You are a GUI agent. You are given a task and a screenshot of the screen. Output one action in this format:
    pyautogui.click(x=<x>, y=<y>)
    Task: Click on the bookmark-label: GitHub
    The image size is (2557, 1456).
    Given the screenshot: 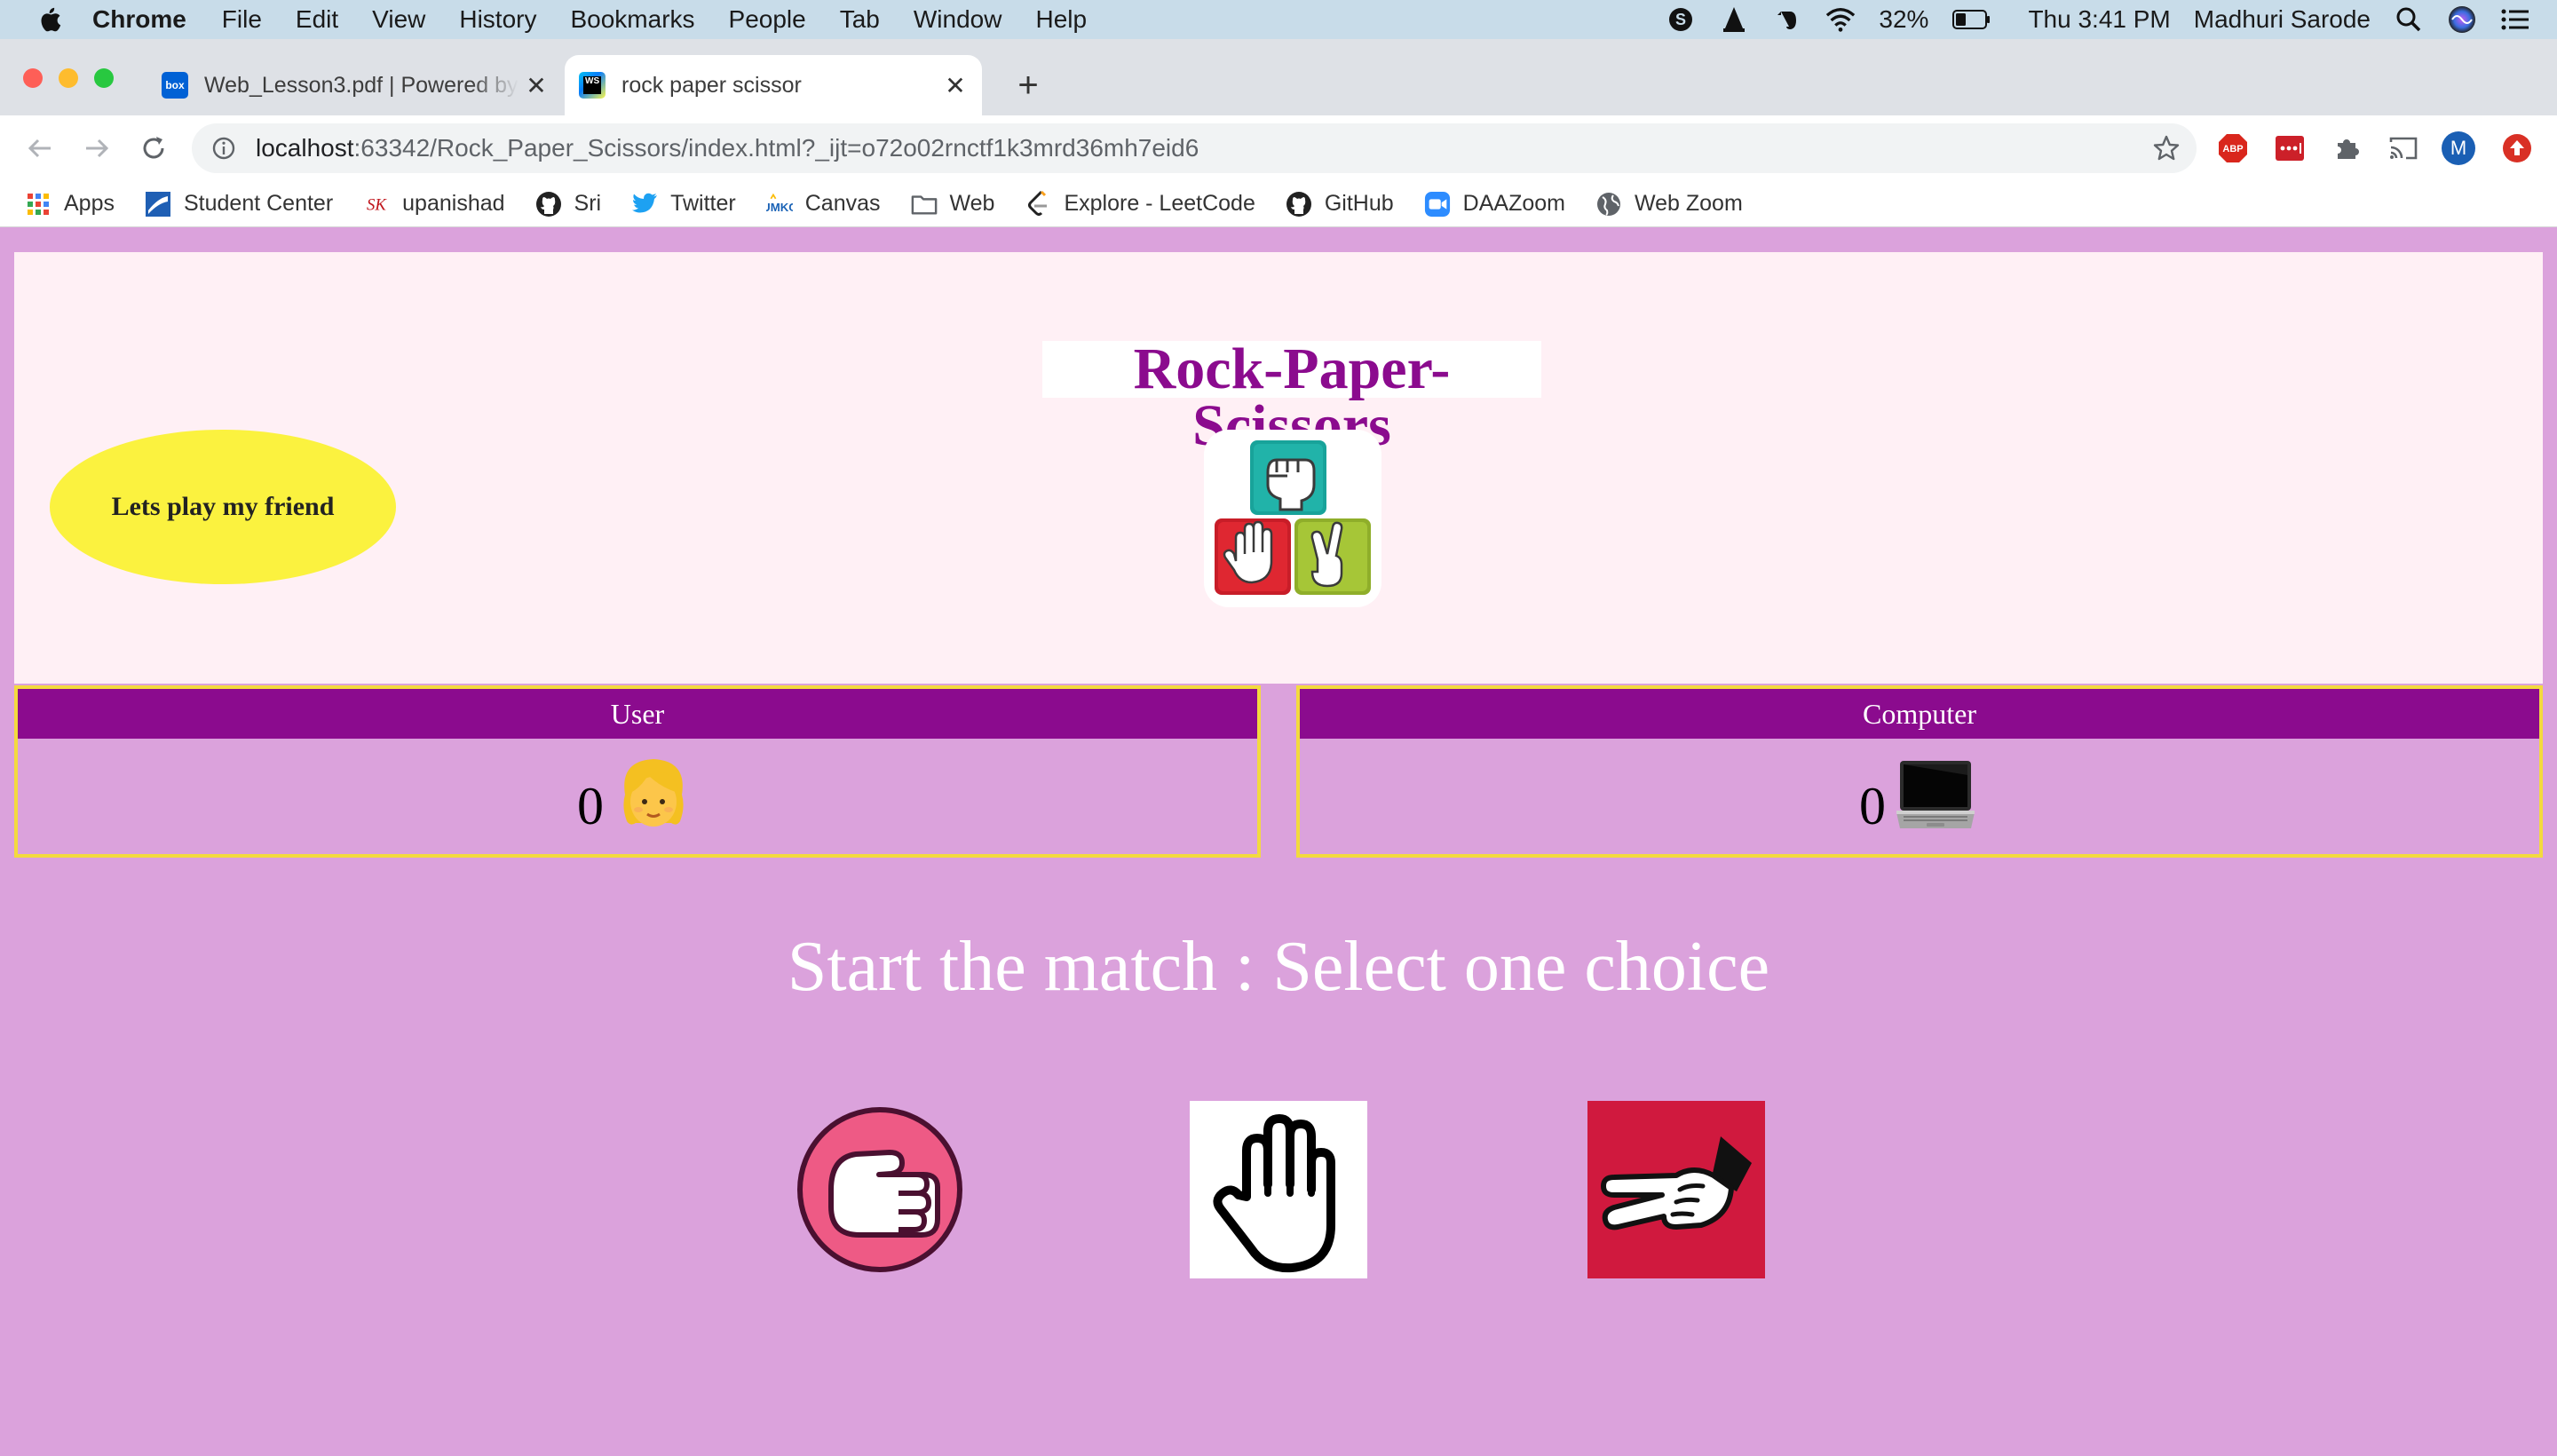 What is the action you would take?
    pyautogui.click(x=1359, y=203)
    